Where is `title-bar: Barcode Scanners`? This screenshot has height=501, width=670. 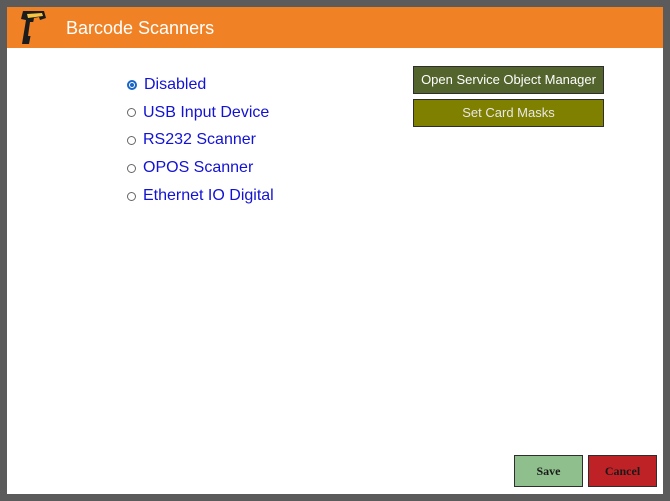
title-bar: Barcode Scanners is located at coordinates (335, 27).